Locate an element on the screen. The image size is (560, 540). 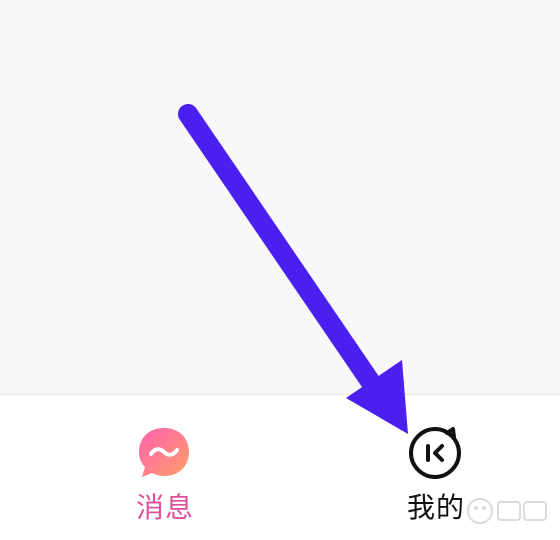
message-bubble-icon is located at coordinates (164, 452).